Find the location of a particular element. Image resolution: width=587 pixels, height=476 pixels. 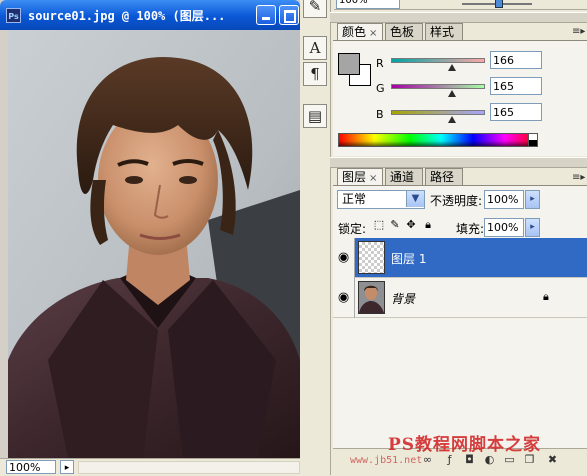

lock-all-icon: 🔒︎ is located at coordinates (428, 225).